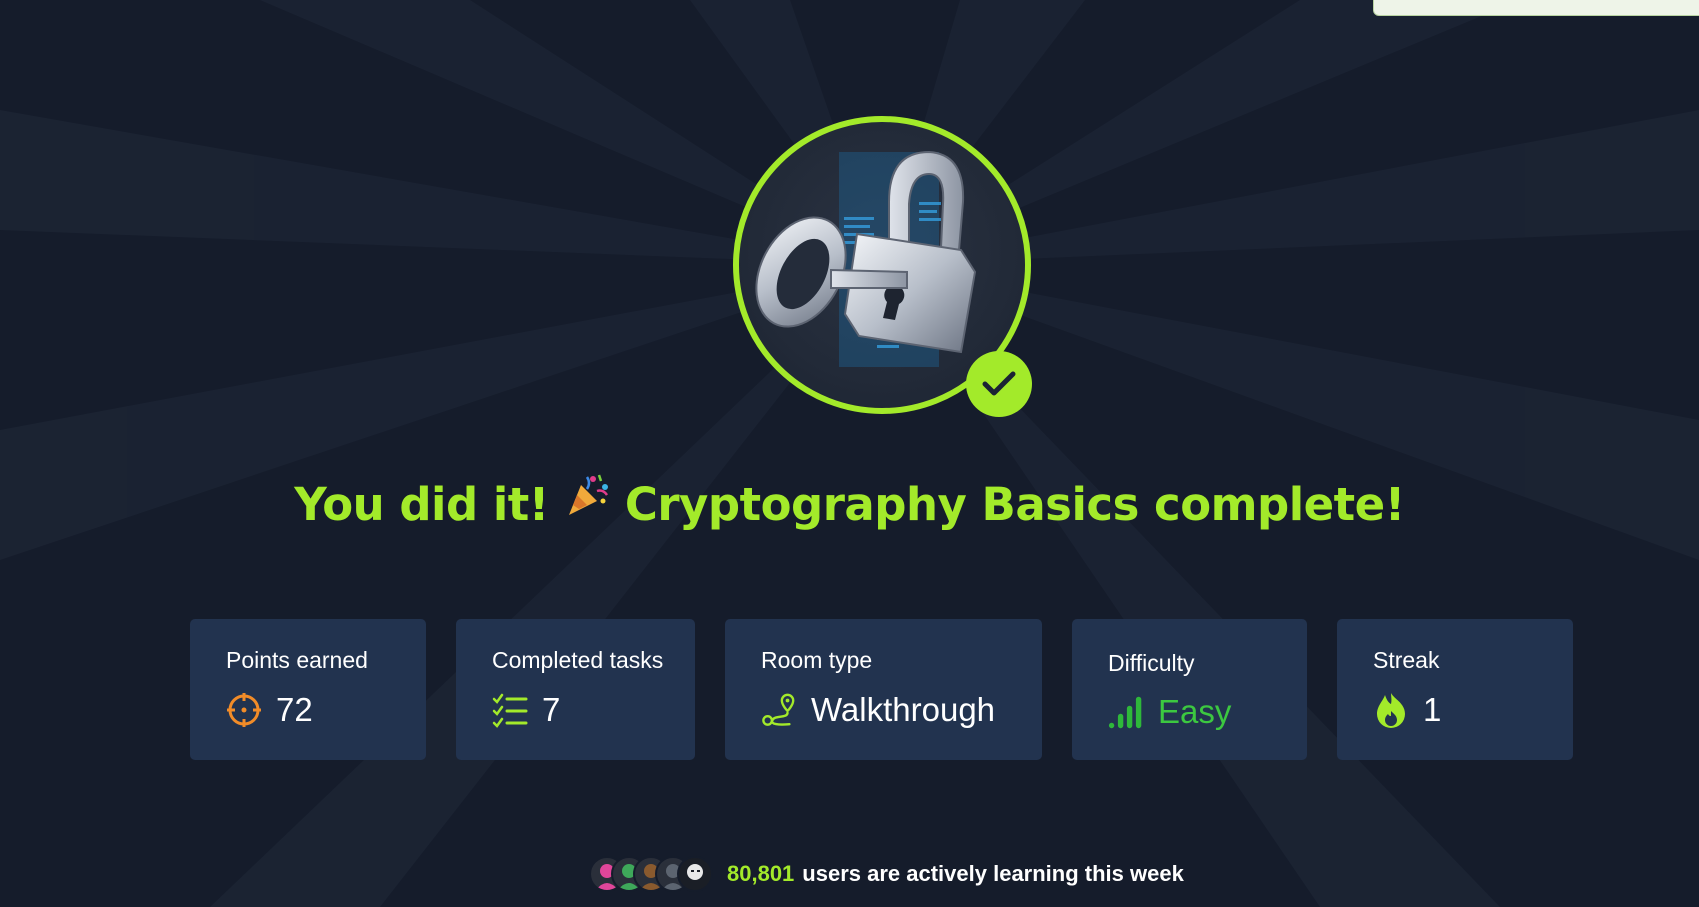 Image resolution: width=1699 pixels, height=907 pixels. I want to click on stat-value: 7, so click(551, 709).